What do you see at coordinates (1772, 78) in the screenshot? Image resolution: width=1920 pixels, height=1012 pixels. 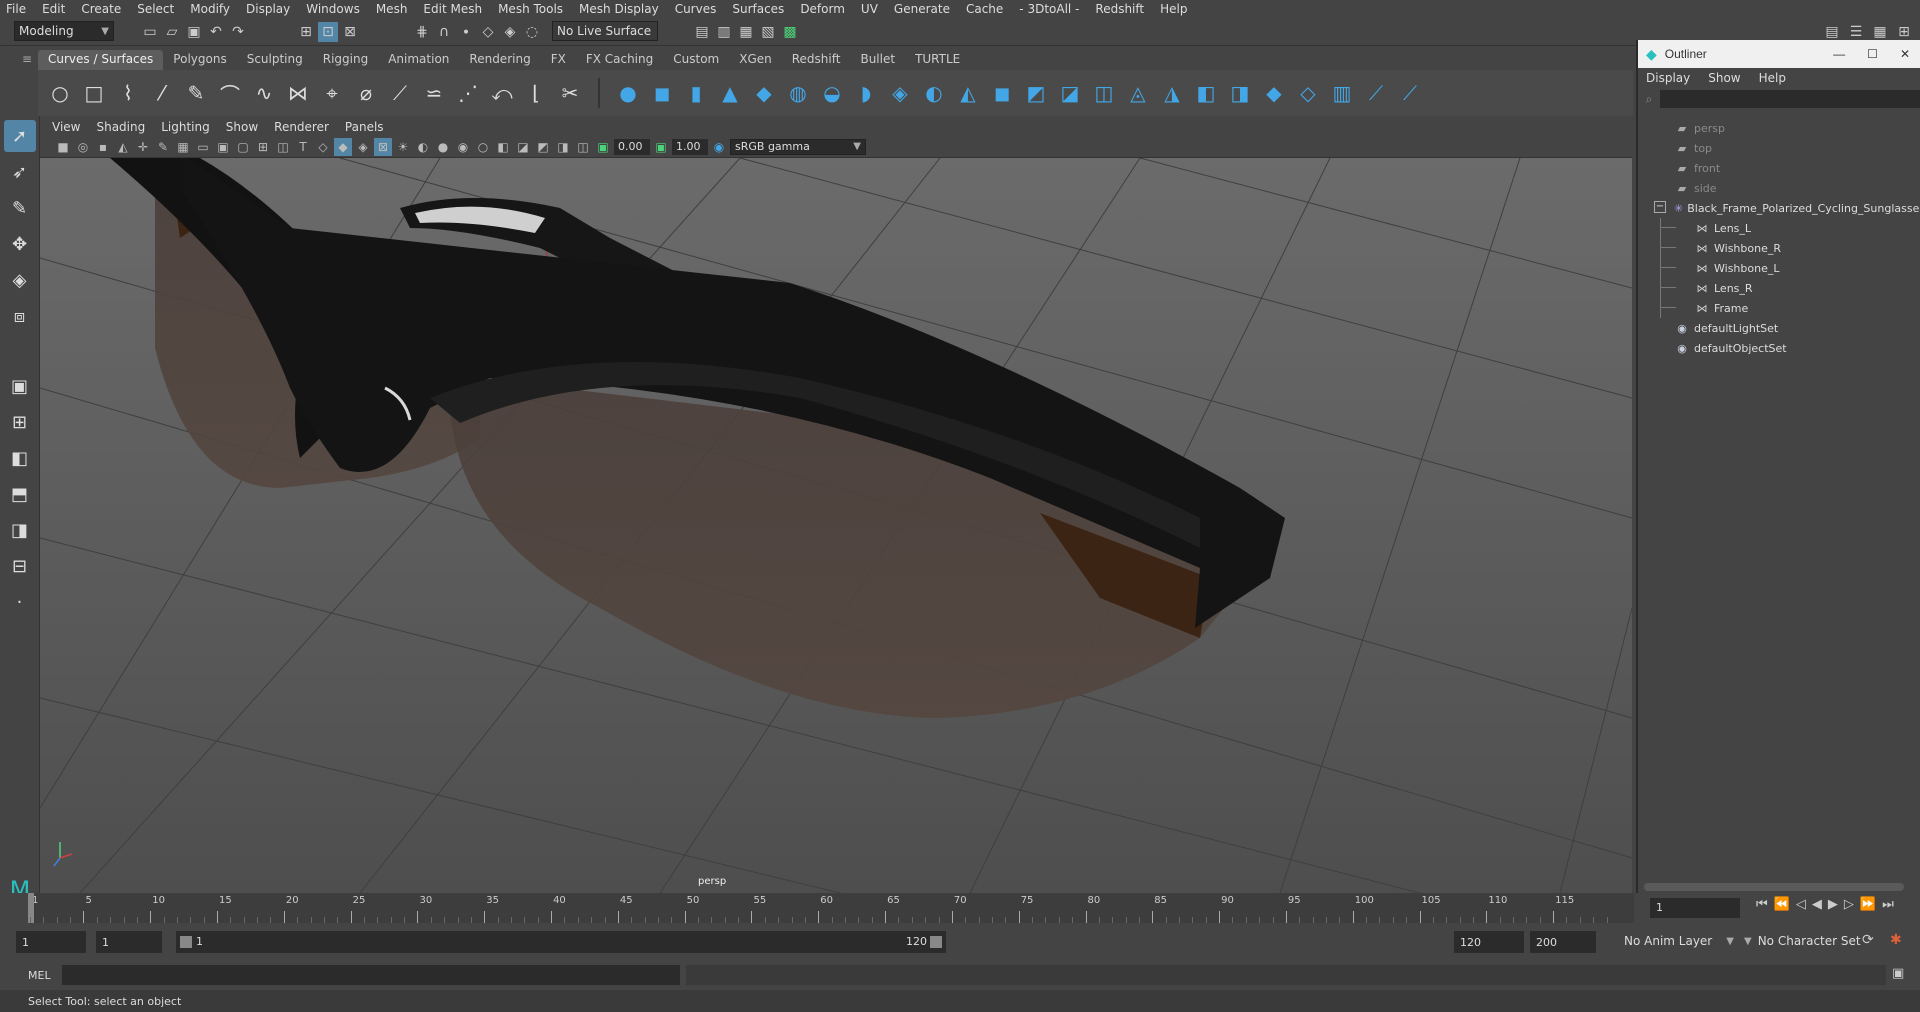 I see `outliner-menu-help: Help` at bounding box center [1772, 78].